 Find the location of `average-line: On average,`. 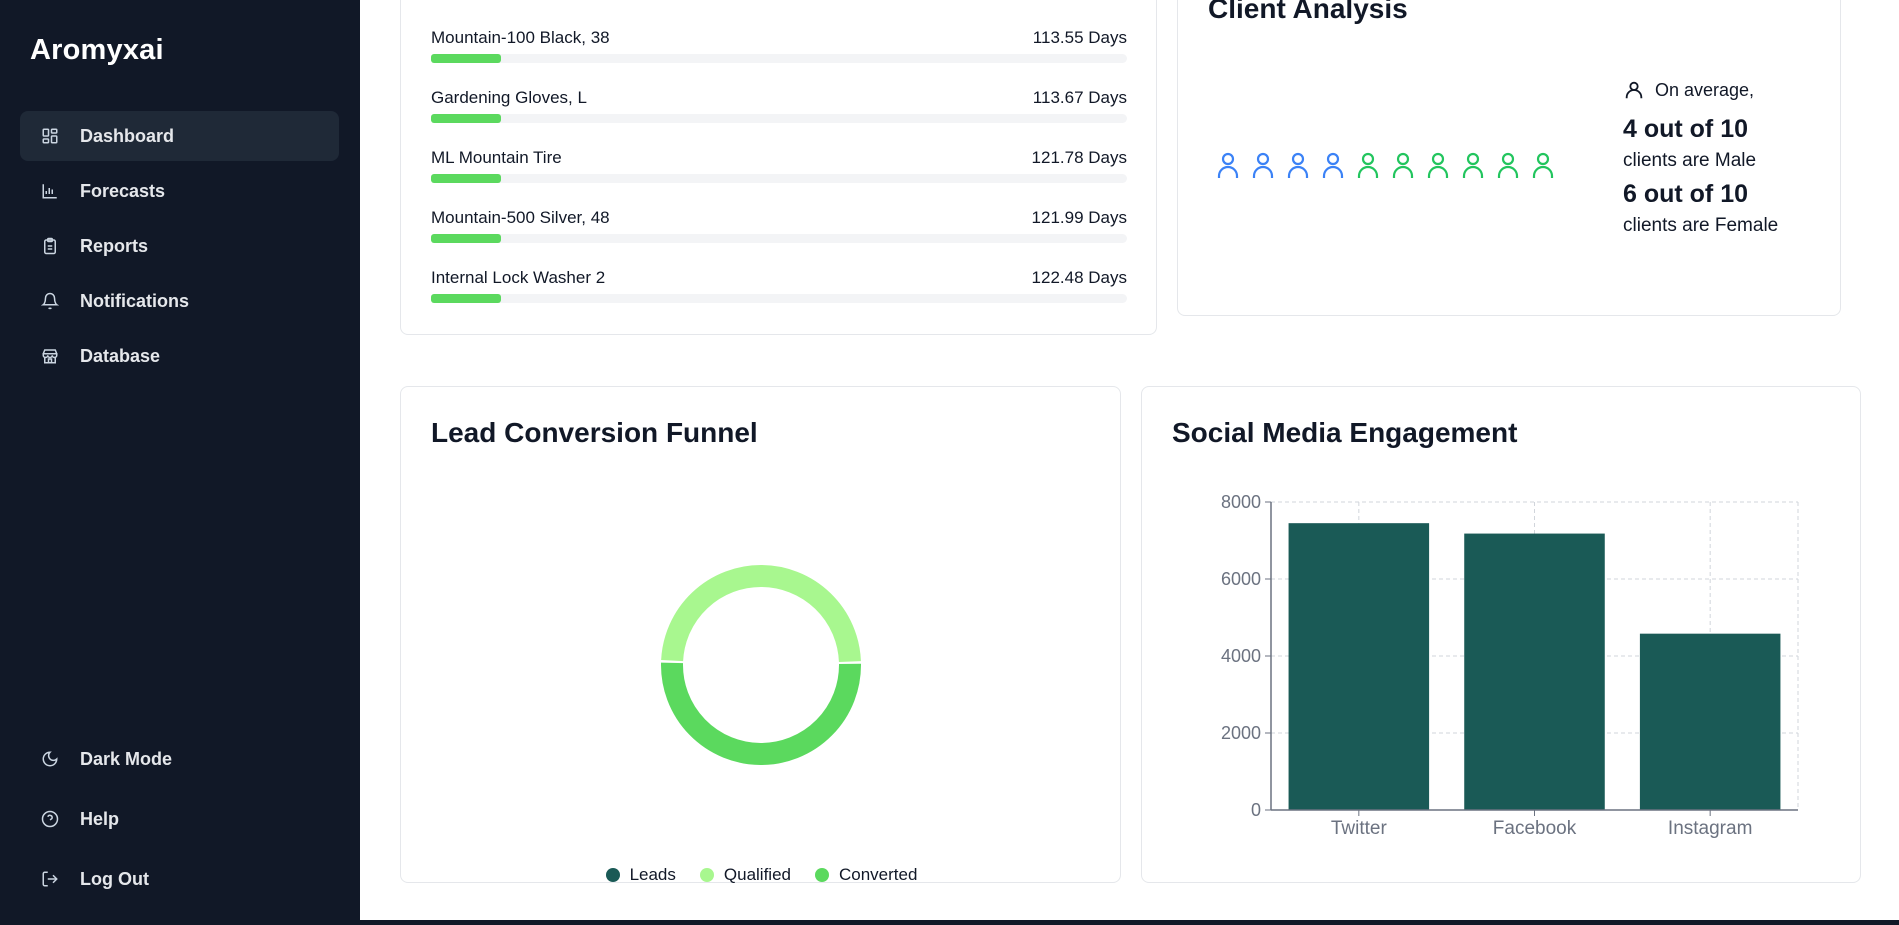

average-line: On average, is located at coordinates (1700, 90).